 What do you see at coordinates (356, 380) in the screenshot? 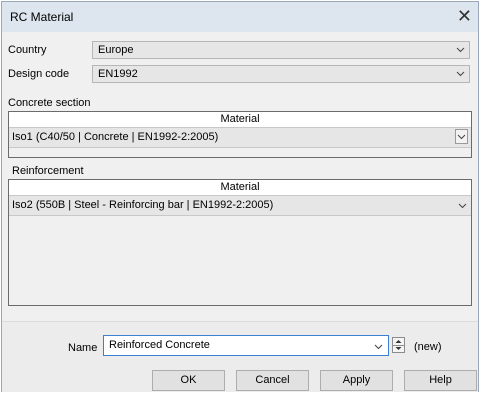
I see `apply-button: Apply` at bounding box center [356, 380].